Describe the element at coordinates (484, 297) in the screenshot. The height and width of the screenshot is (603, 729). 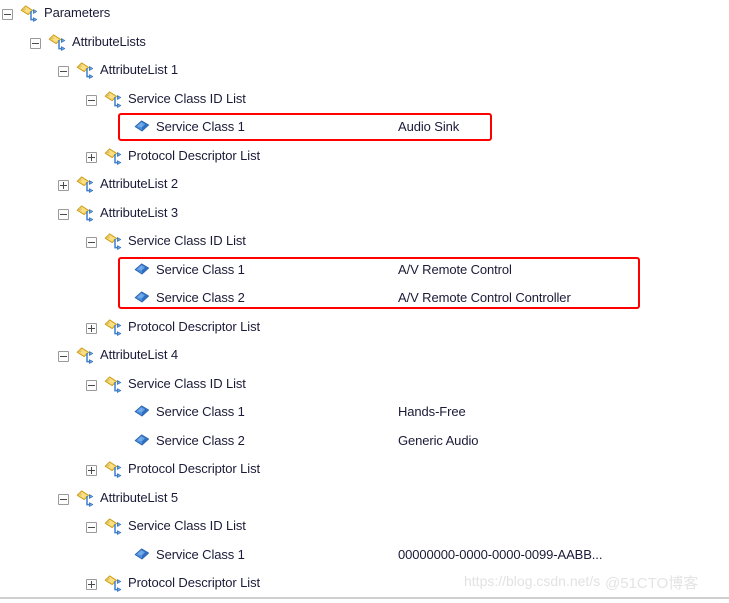
I see `tree-node-value: A/V Remote Control Controller` at that location.